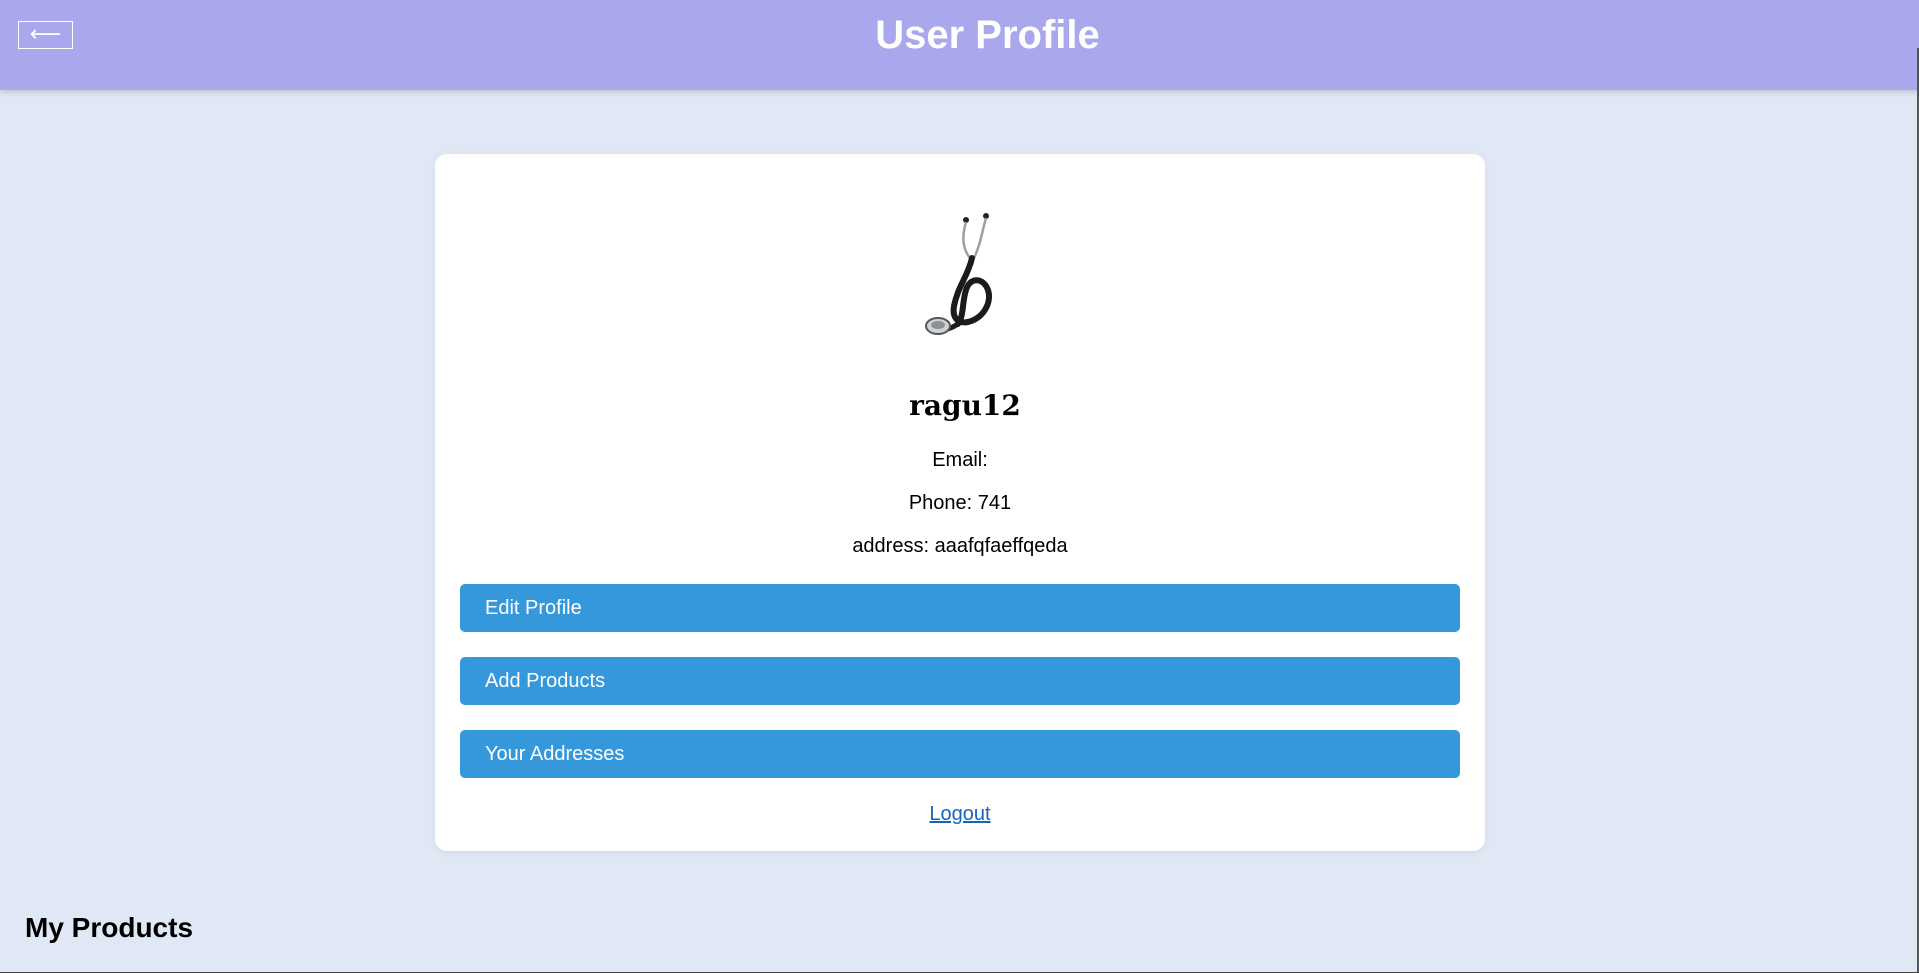 This screenshot has height=973, width=1919. I want to click on your-addresses-button: Your Addresses, so click(960, 754).